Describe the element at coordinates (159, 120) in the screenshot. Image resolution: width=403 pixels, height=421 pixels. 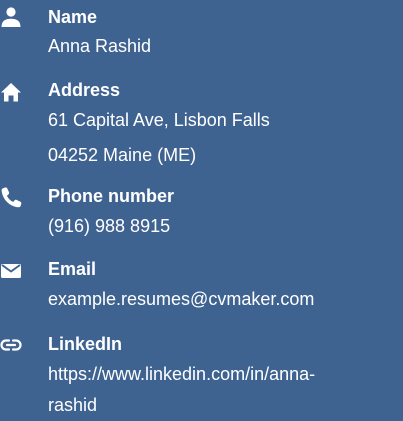
I see `address-line-1: 61 Capital Ave, Lisbon Falls` at that location.